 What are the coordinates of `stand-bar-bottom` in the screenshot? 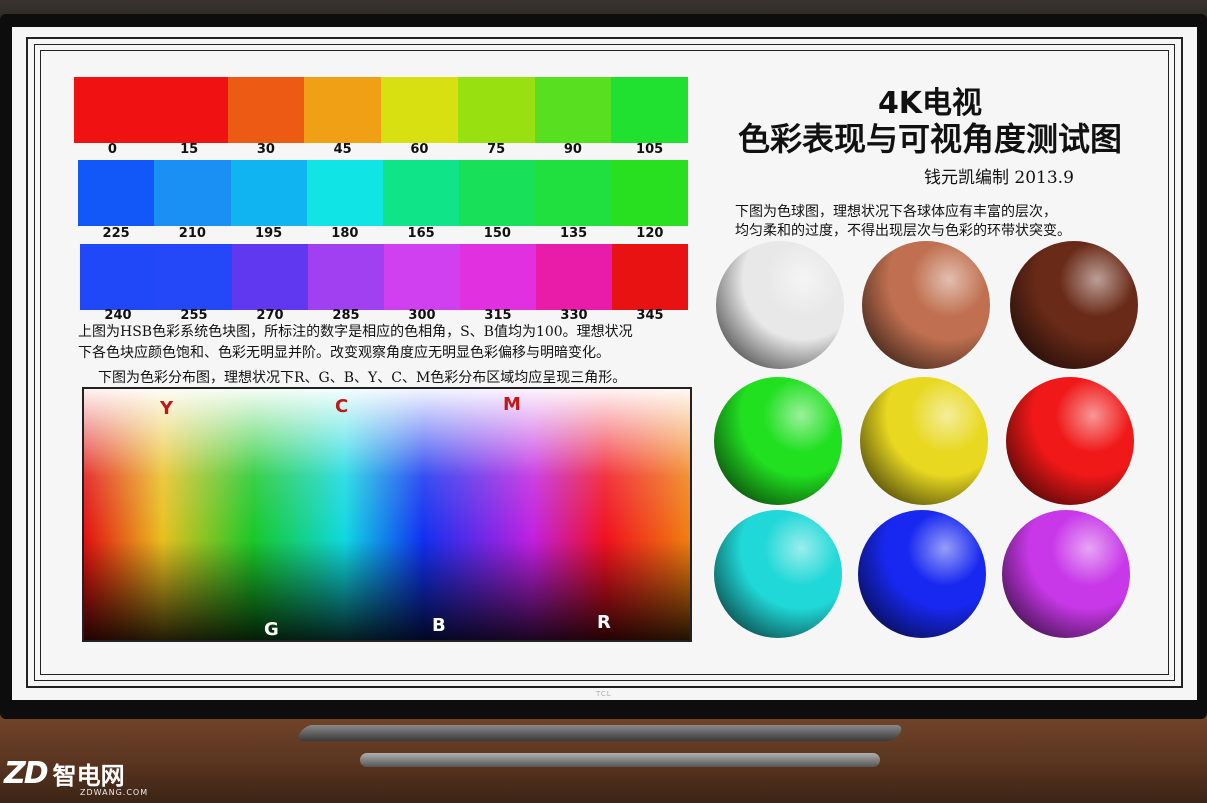 It's located at (620, 760).